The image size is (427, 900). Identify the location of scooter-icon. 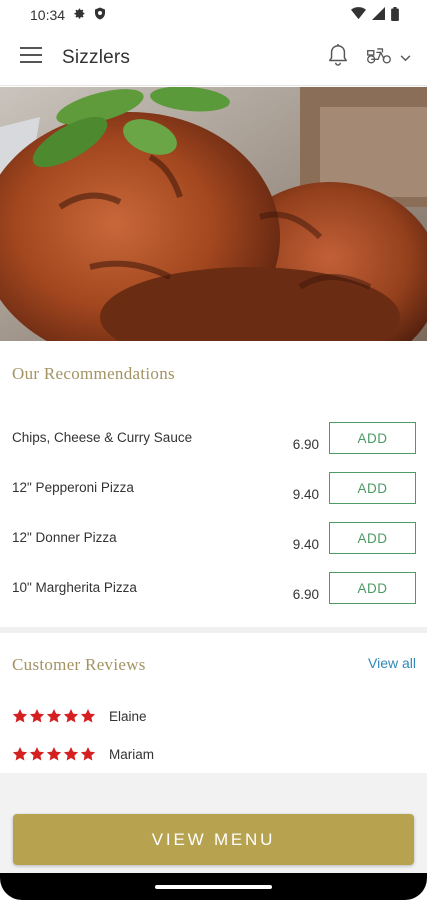
(379, 57).